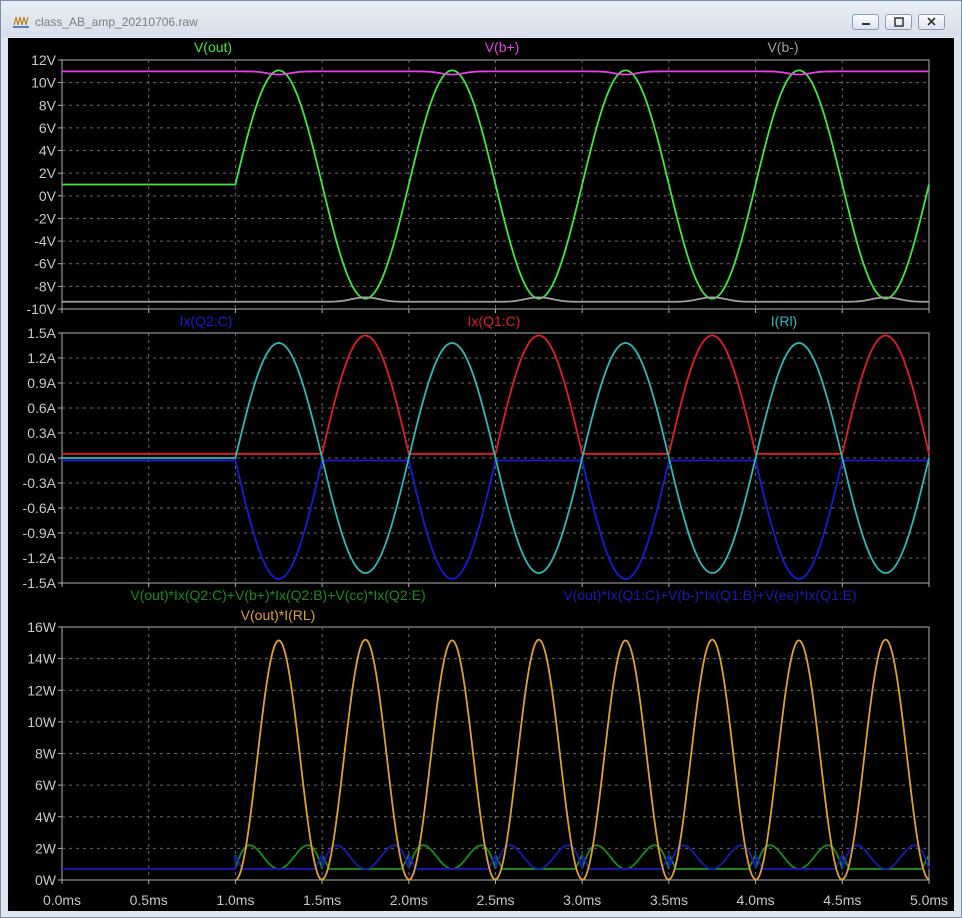 This screenshot has width=962, height=918. Describe the element at coordinates (481, 19) in the screenshot. I see `title-bar: class_AB_amp_20210706.raw` at that location.